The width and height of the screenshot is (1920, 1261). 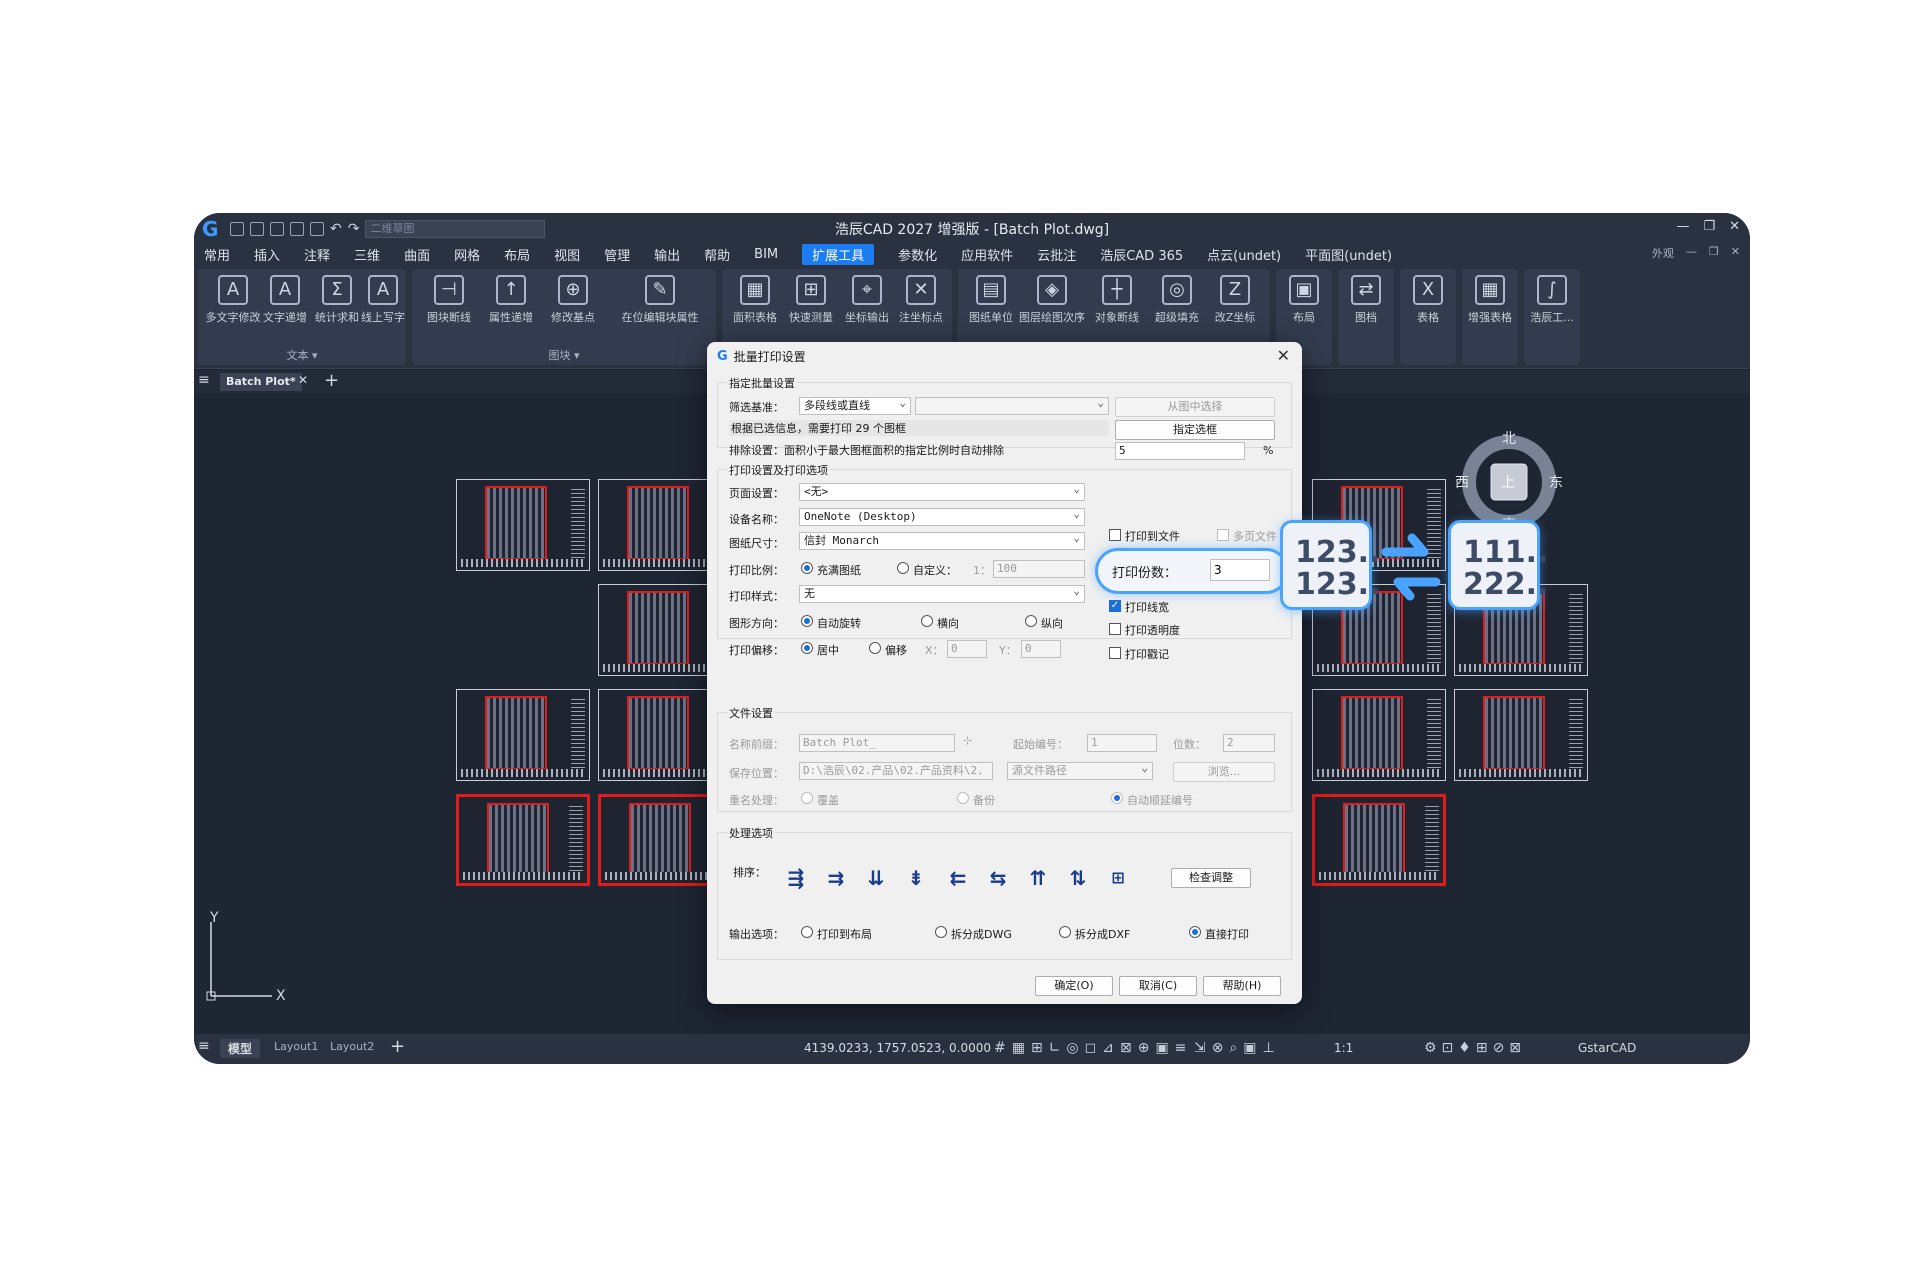 What do you see at coordinates (564, 355) in the screenshot?
I see `block-panel-label: 图块 ▾` at bounding box center [564, 355].